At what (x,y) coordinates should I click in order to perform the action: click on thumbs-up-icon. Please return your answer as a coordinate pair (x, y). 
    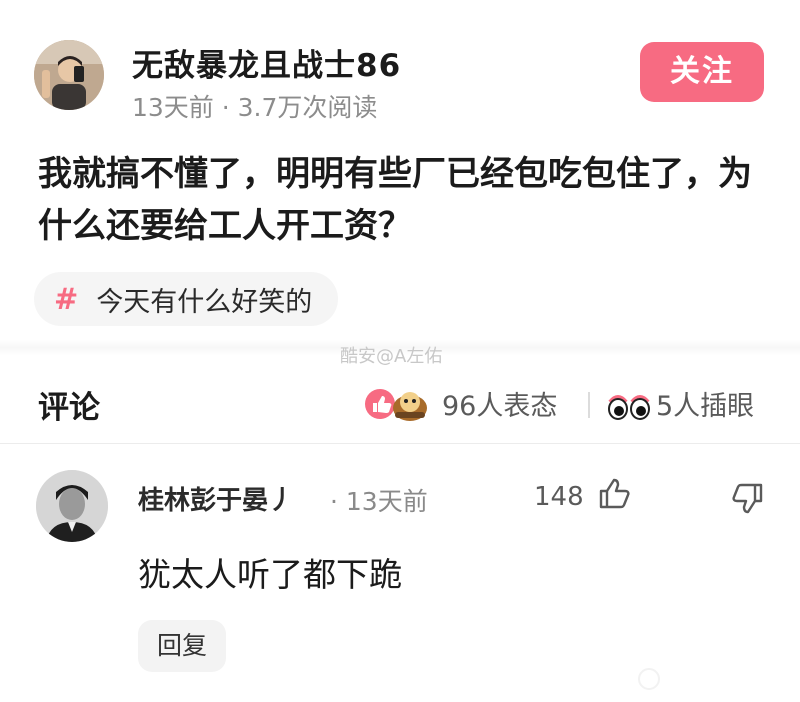
    Looking at the image, I should click on (614, 494).